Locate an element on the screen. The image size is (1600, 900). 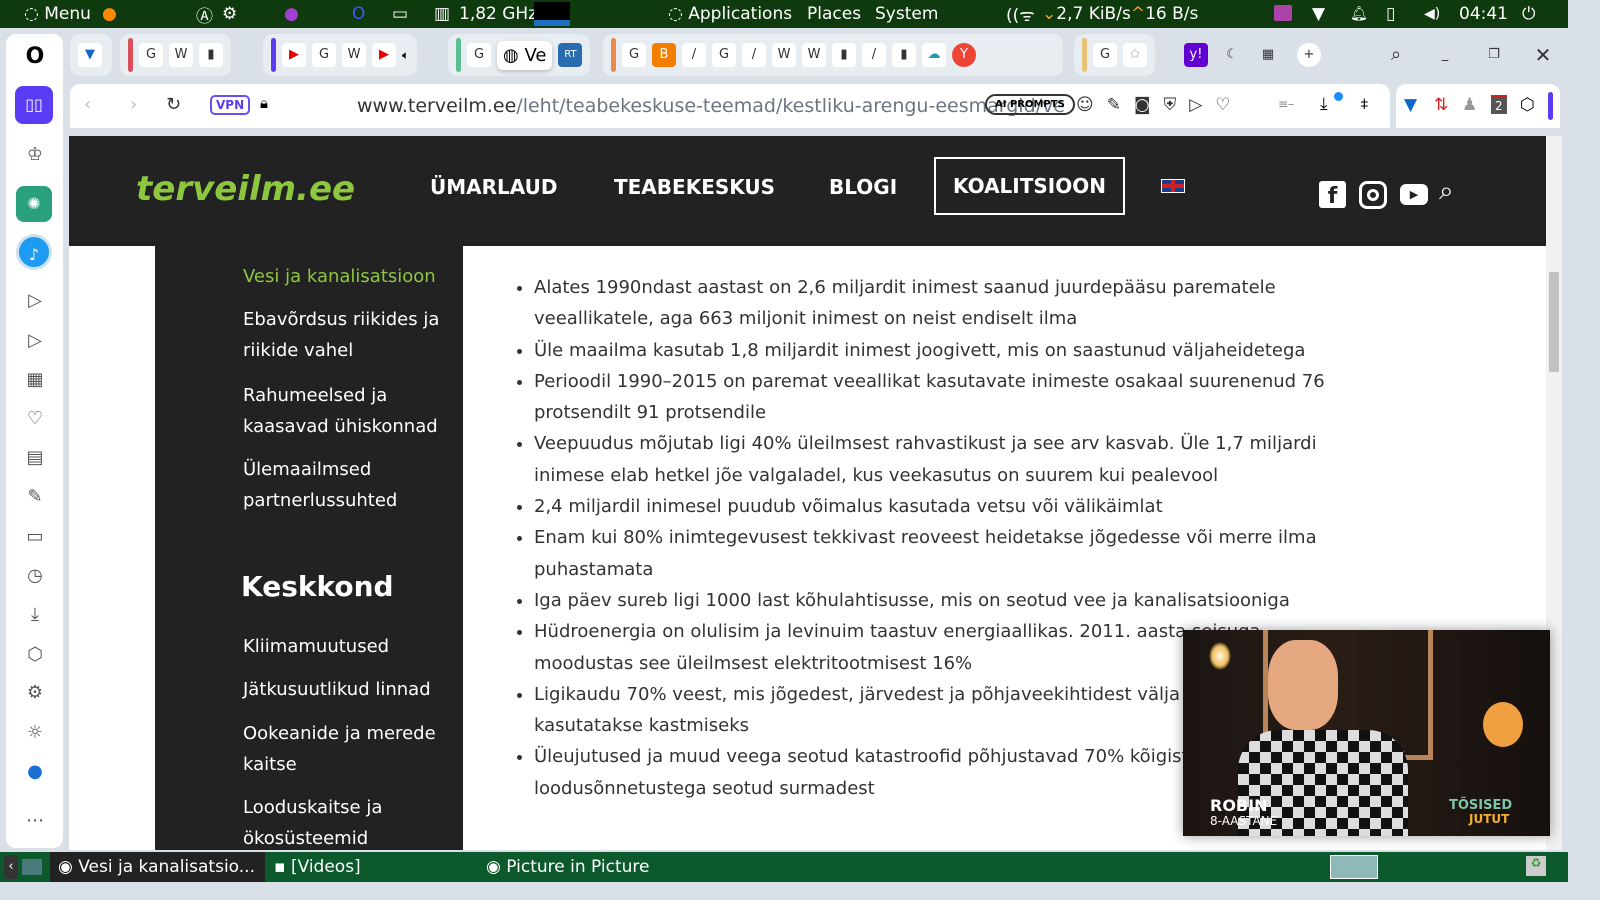
audio-visualizer-icon is located at coordinates (1283, 13).